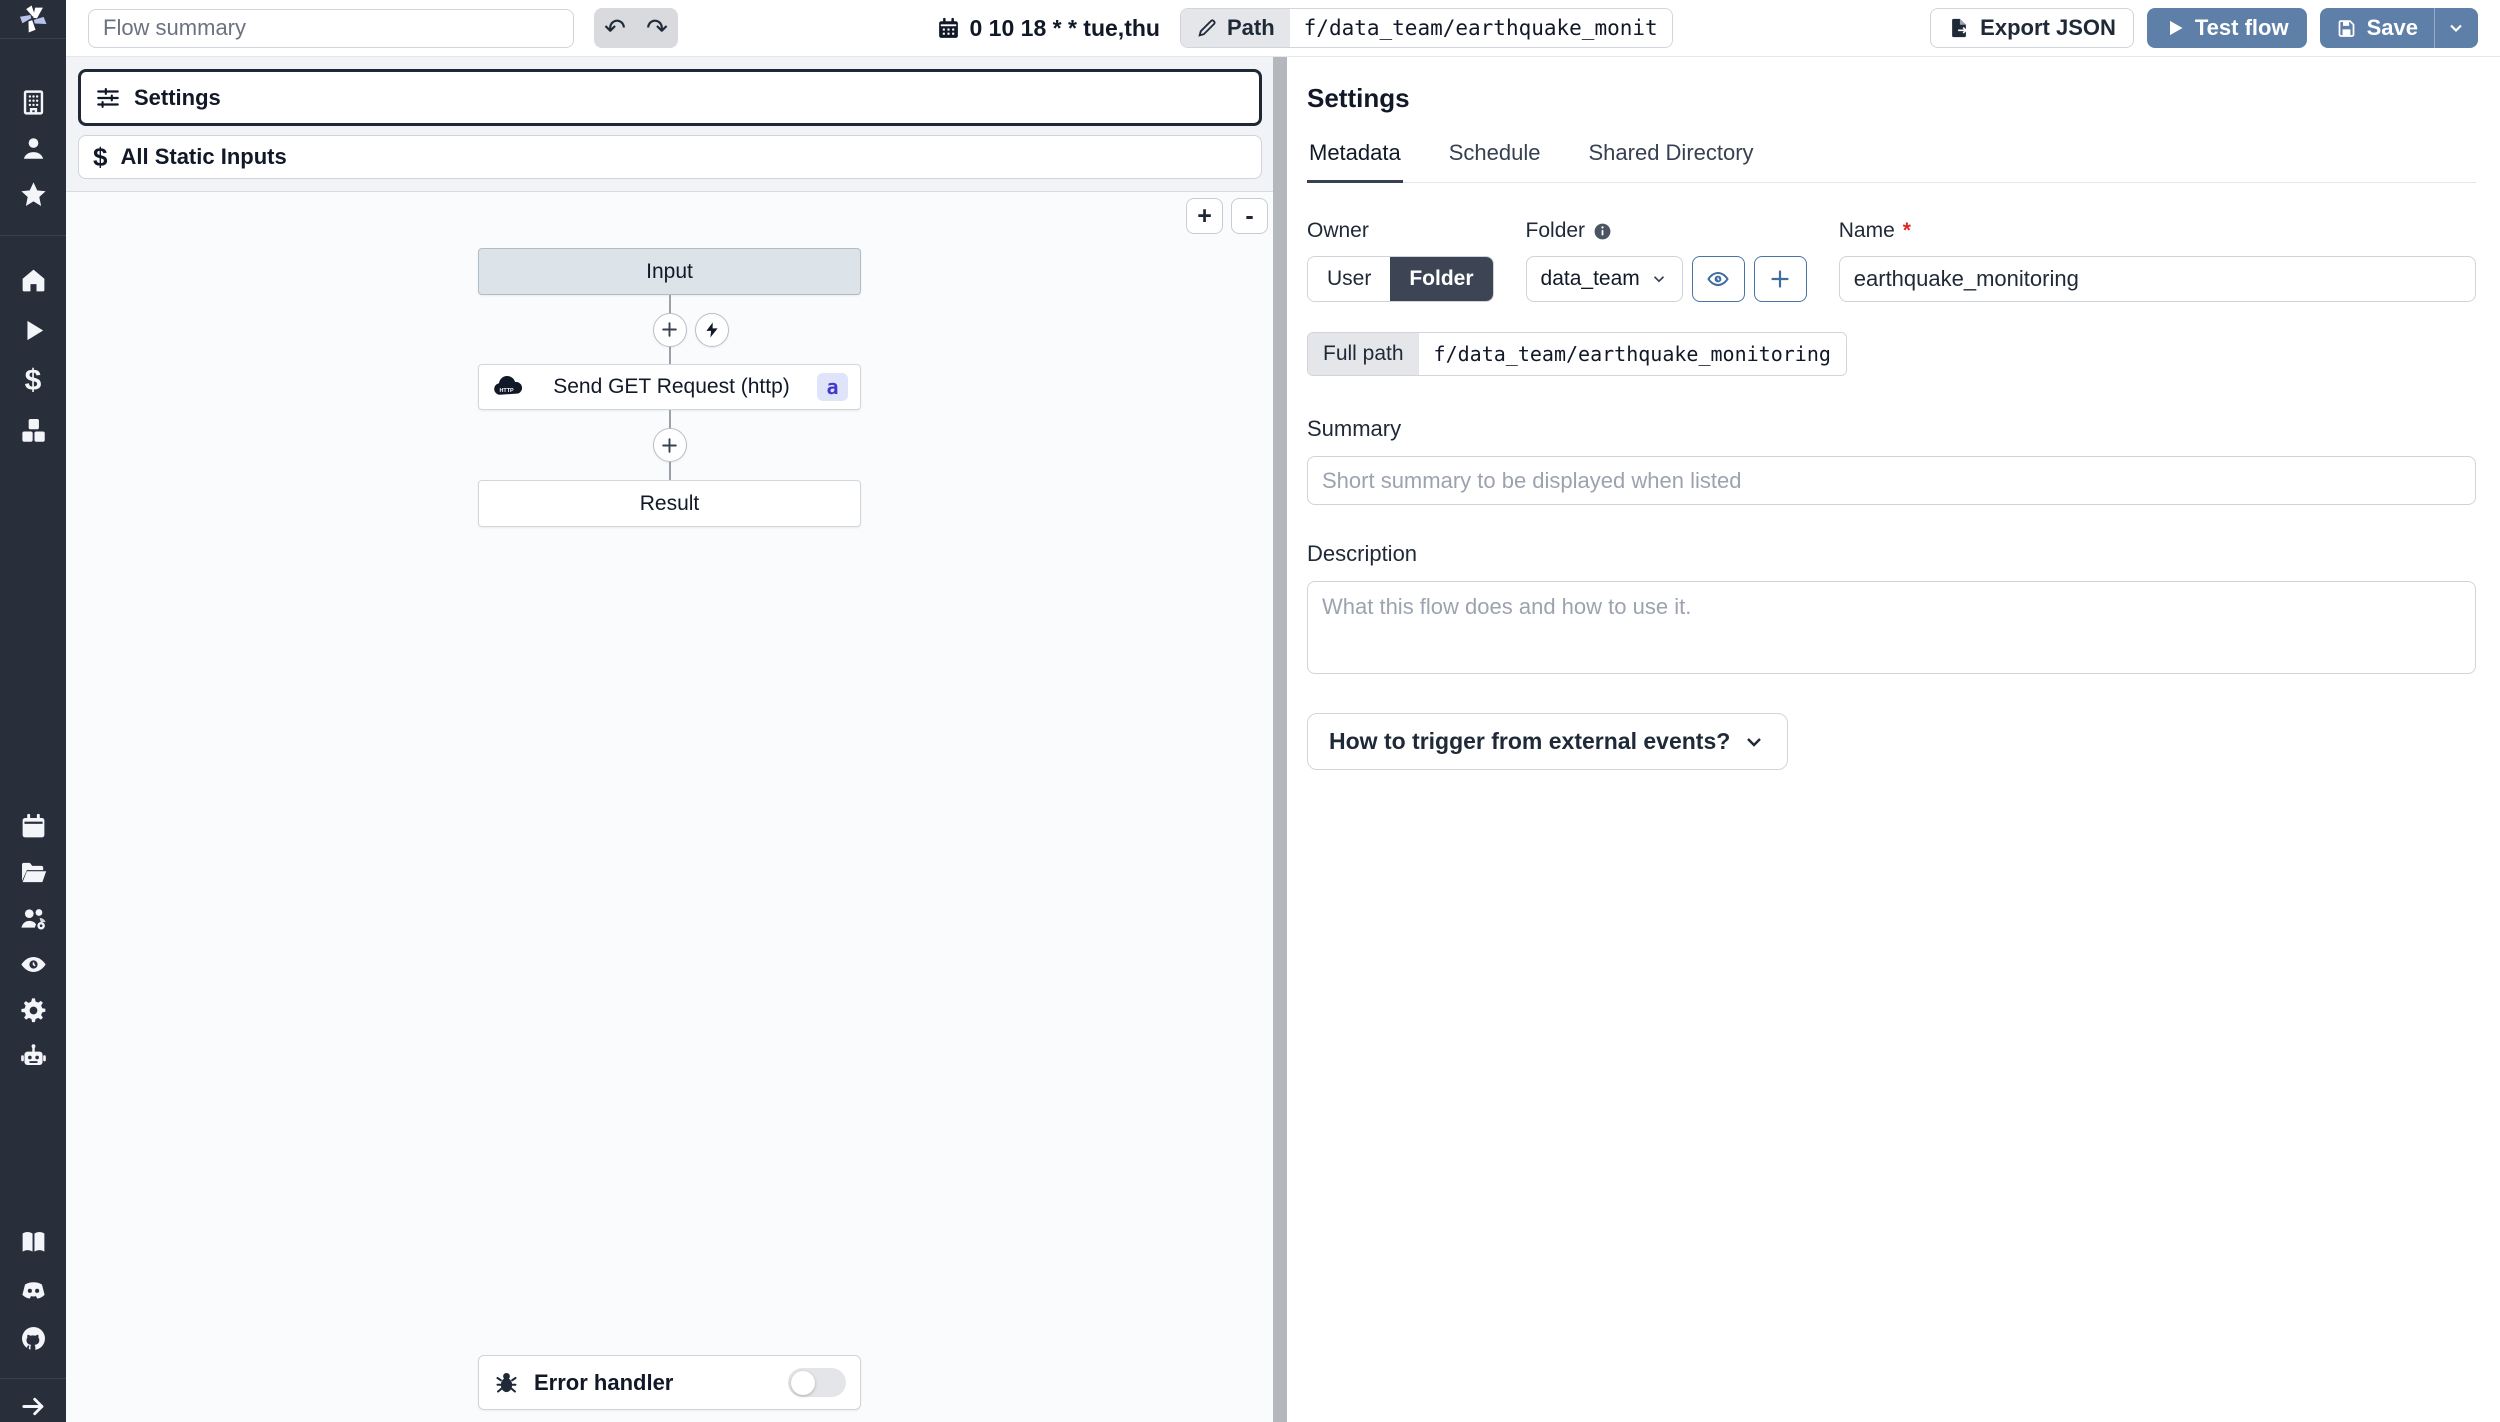 Image resolution: width=2500 pixels, height=1422 pixels. What do you see at coordinates (33, 194) in the screenshot?
I see `sidebar-item-favorites` at bounding box center [33, 194].